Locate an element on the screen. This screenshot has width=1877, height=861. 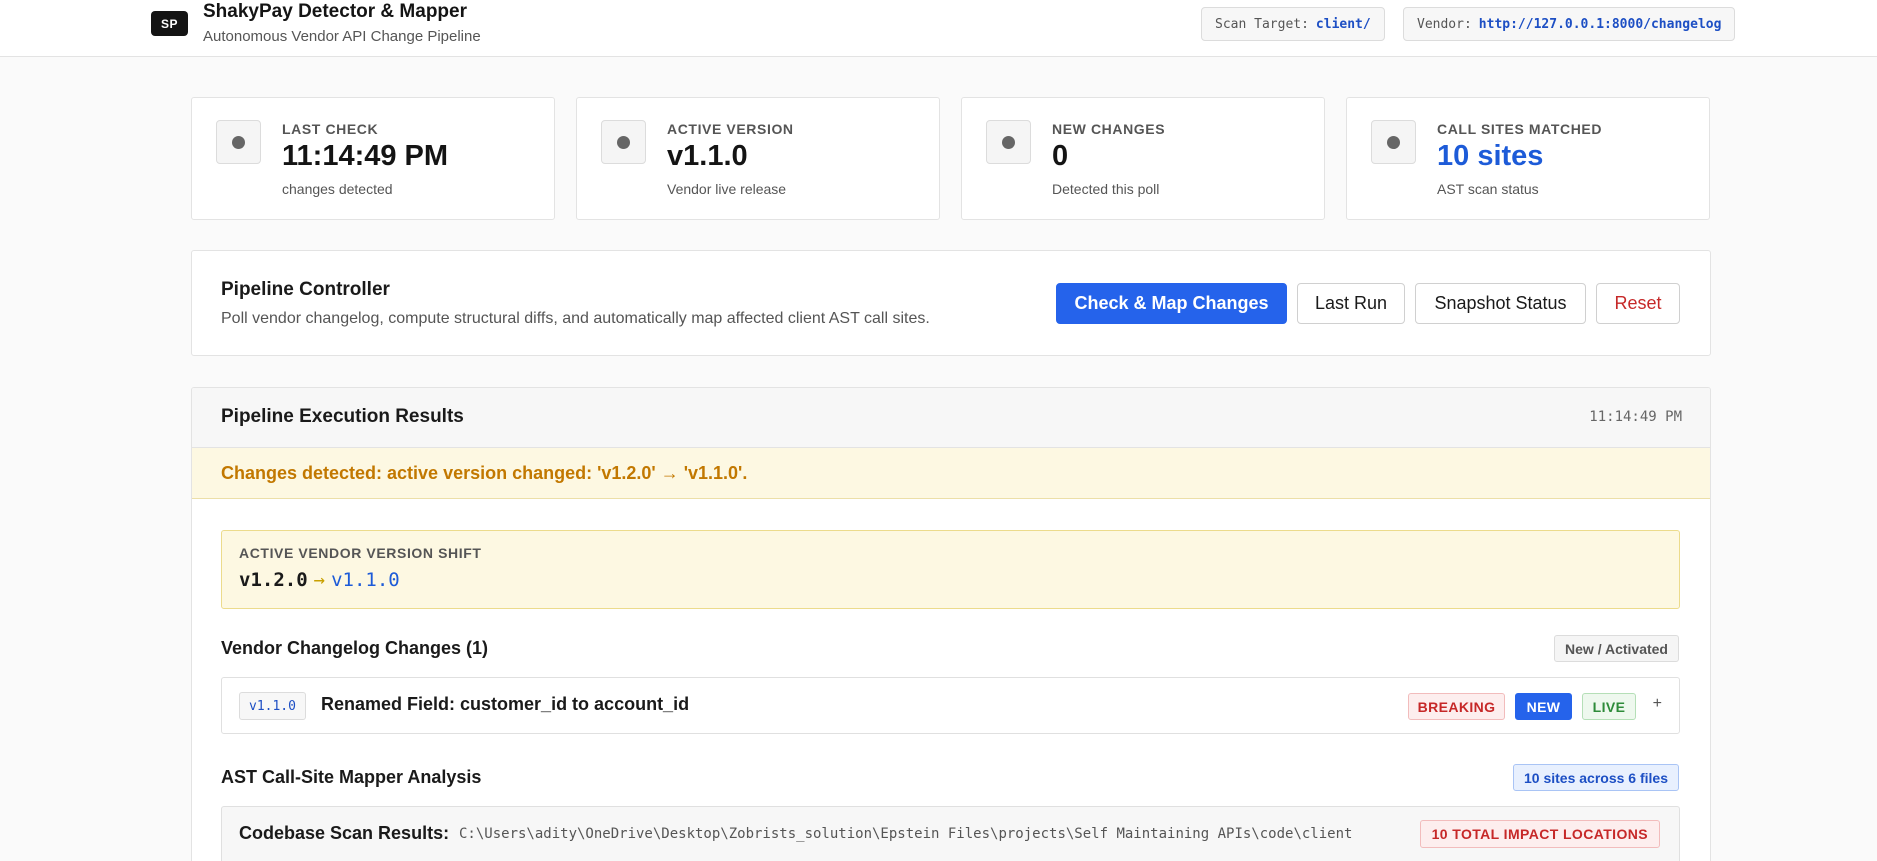
impact-locations-badge: 10 TOTAL IMPACT LOCATIONS is located at coordinates (1539, 834).